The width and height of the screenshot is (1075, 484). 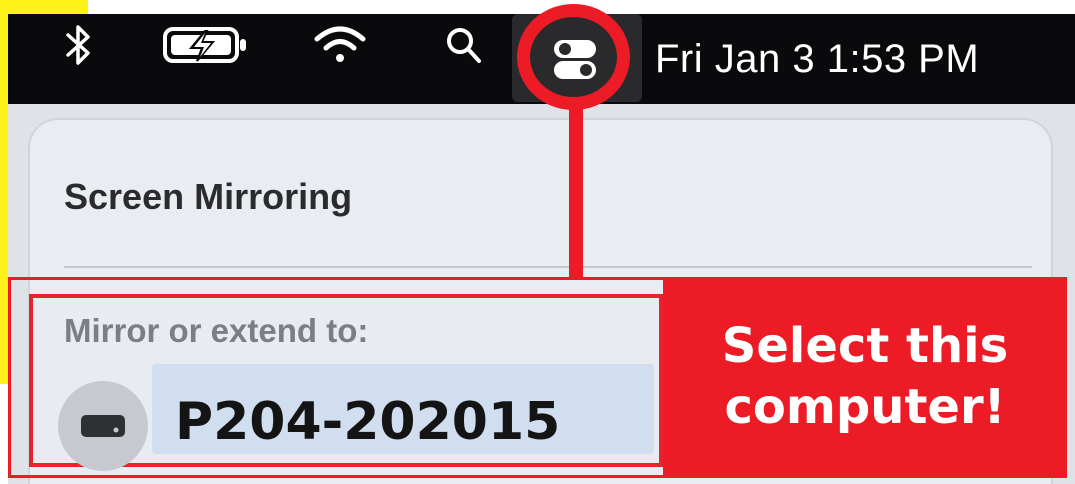 I want to click on panel-title: Screen Mirroring, so click(x=208, y=196).